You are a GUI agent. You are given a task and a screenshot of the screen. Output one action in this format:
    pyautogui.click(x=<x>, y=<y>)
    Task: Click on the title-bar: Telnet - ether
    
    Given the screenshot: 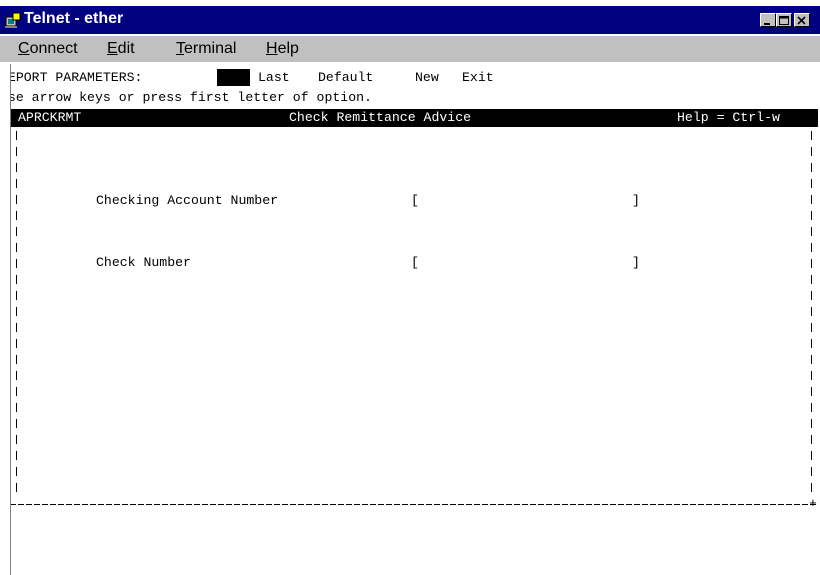 What is the action you would take?
    pyautogui.click(x=410, y=20)
    